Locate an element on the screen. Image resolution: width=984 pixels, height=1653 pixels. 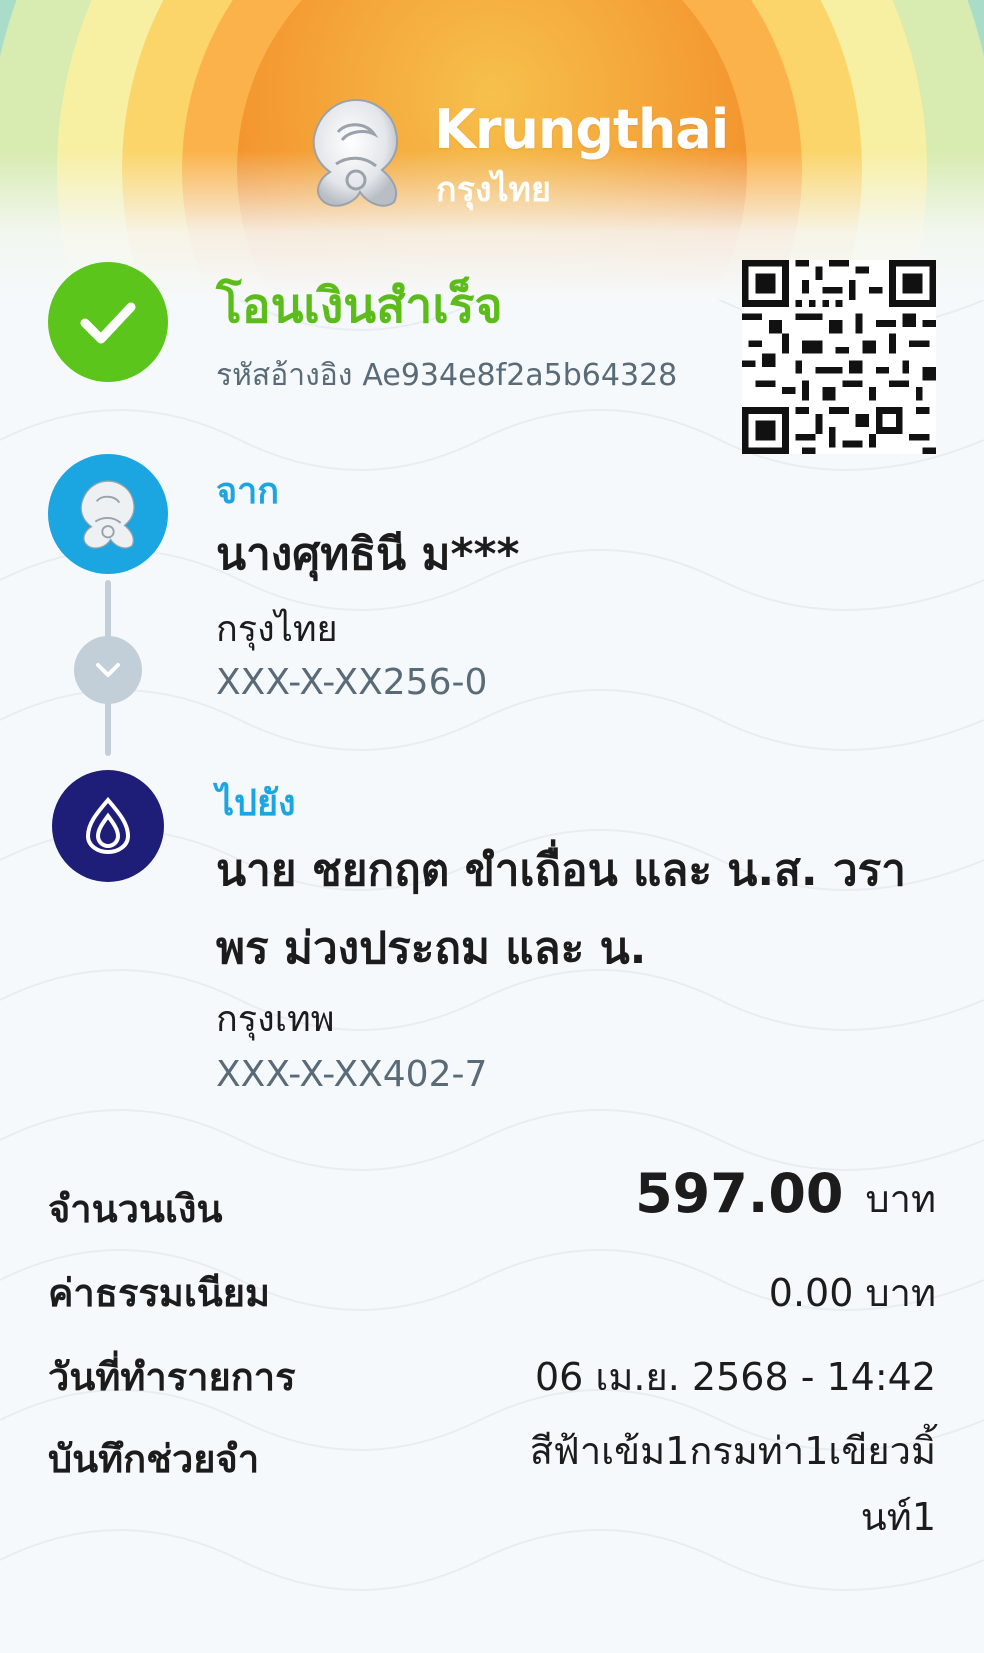
note-value: สีฟ้าเข้ม1กรมท่า1เขียวมิ้นท์1 is located at coordinates (732, 1484).